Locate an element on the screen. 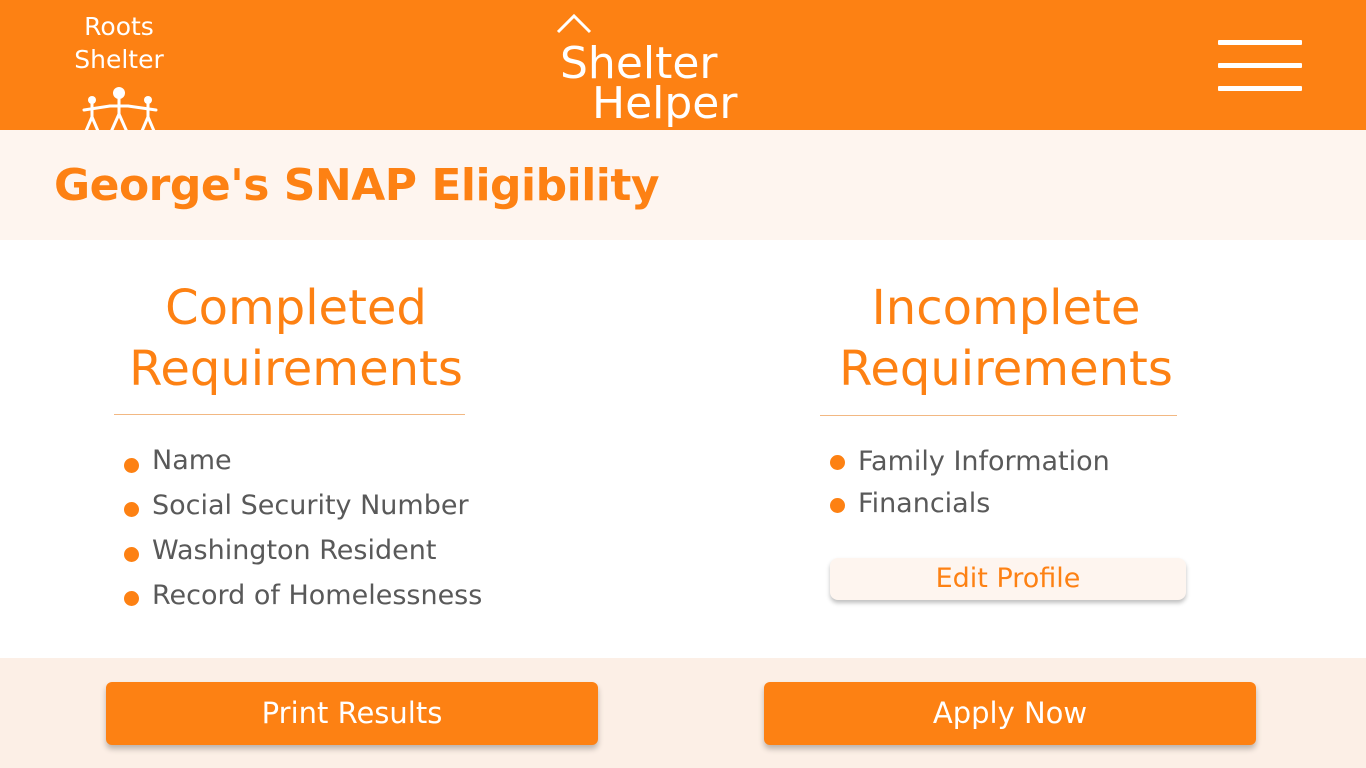 The image size is (1366, 768). requirement-label: Washington Resident is located at coordinates (294, 550).